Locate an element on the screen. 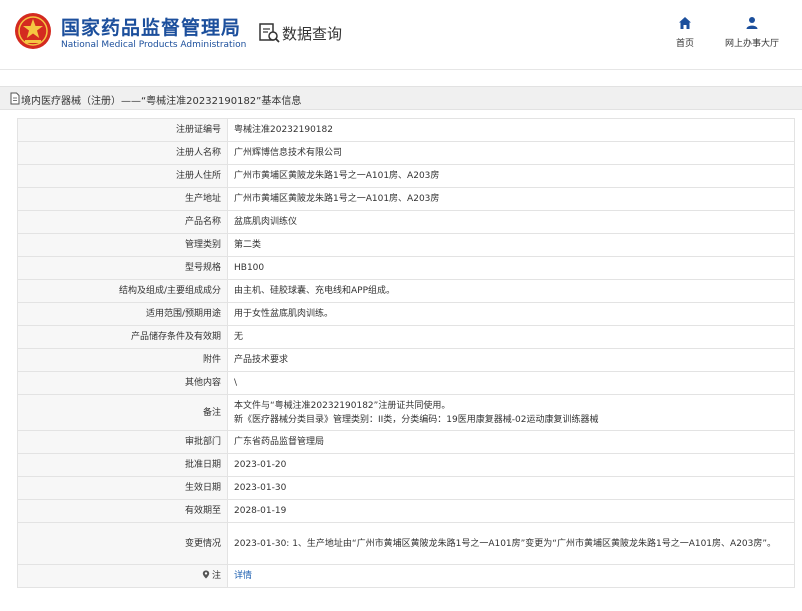 This screenshot has height=611, width=802. table-row: 注 详情 is located at coordinates (406, 576).